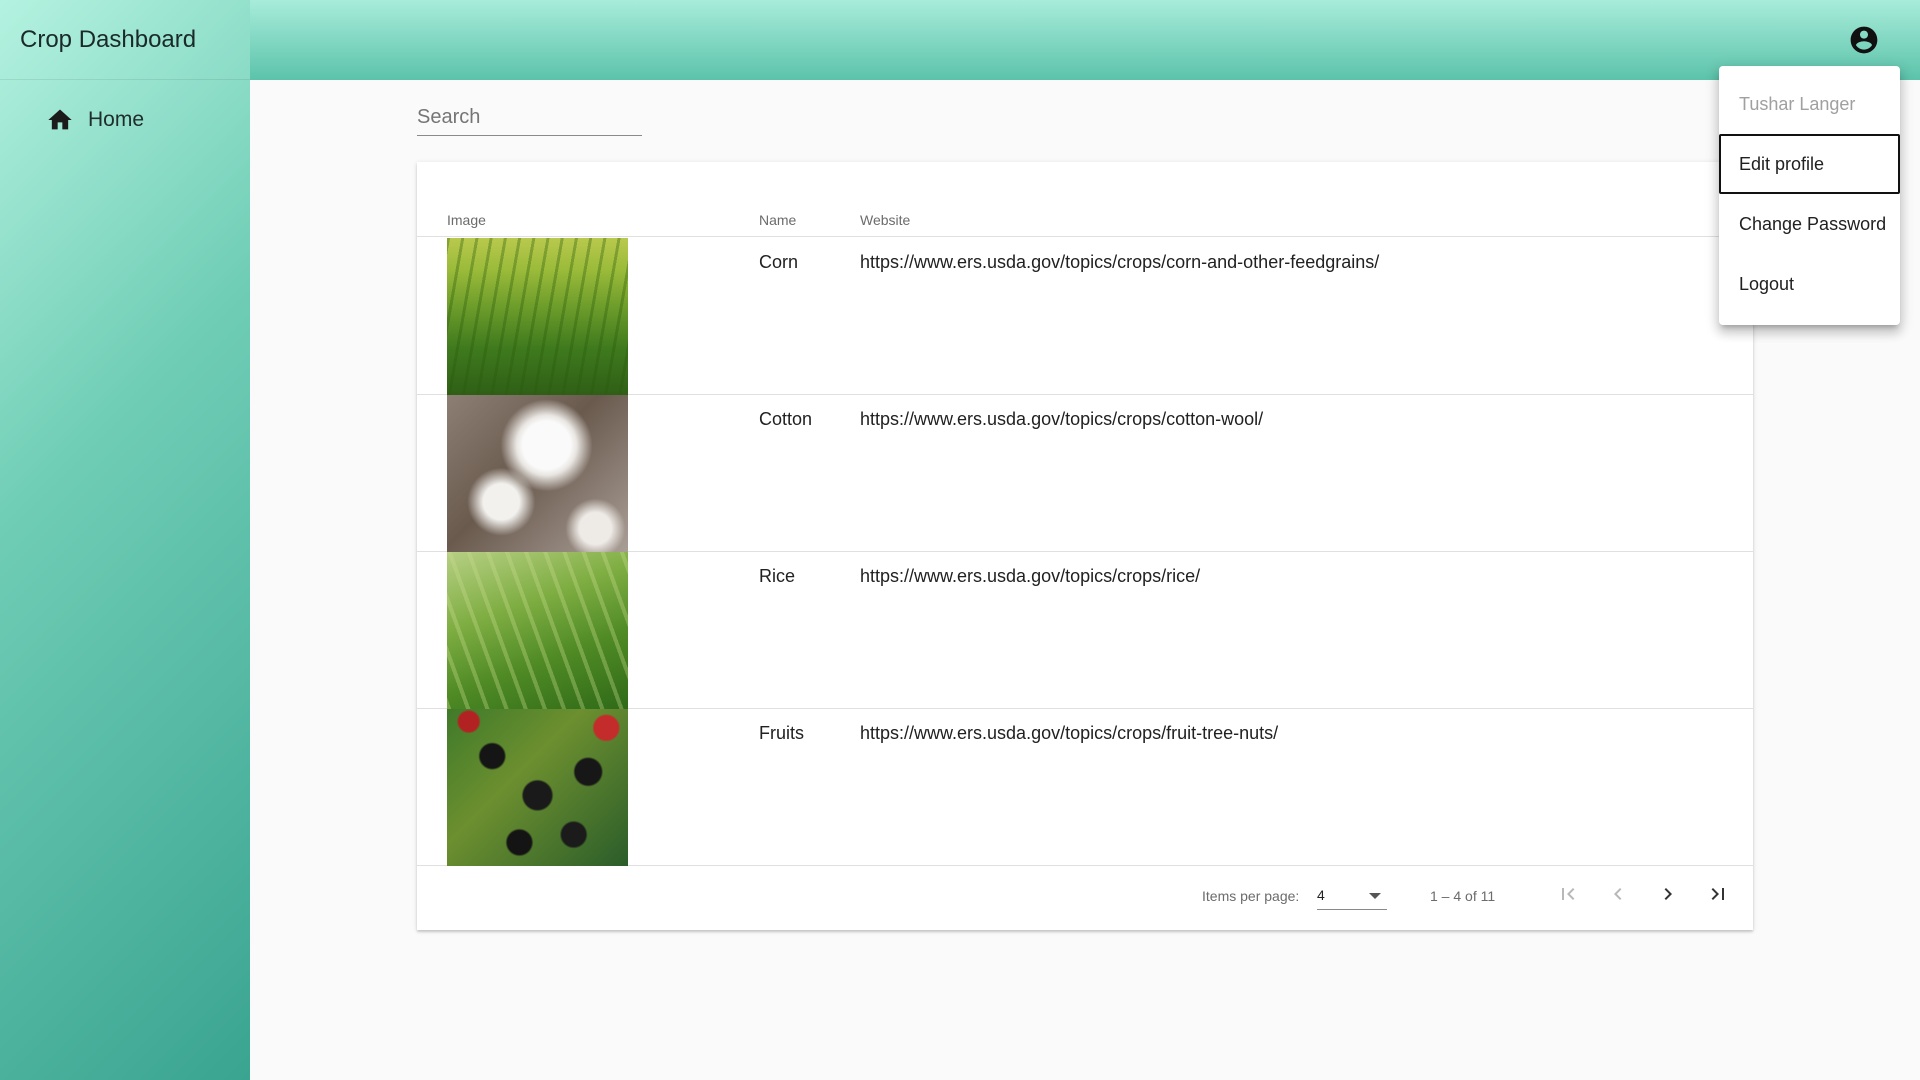 The height and width of the screenshot is (1080, 1920). What do you see at coordinates (786, 419) in the screenshot?
I see `crop-name: Cotton` at bounding box center [786, 419].